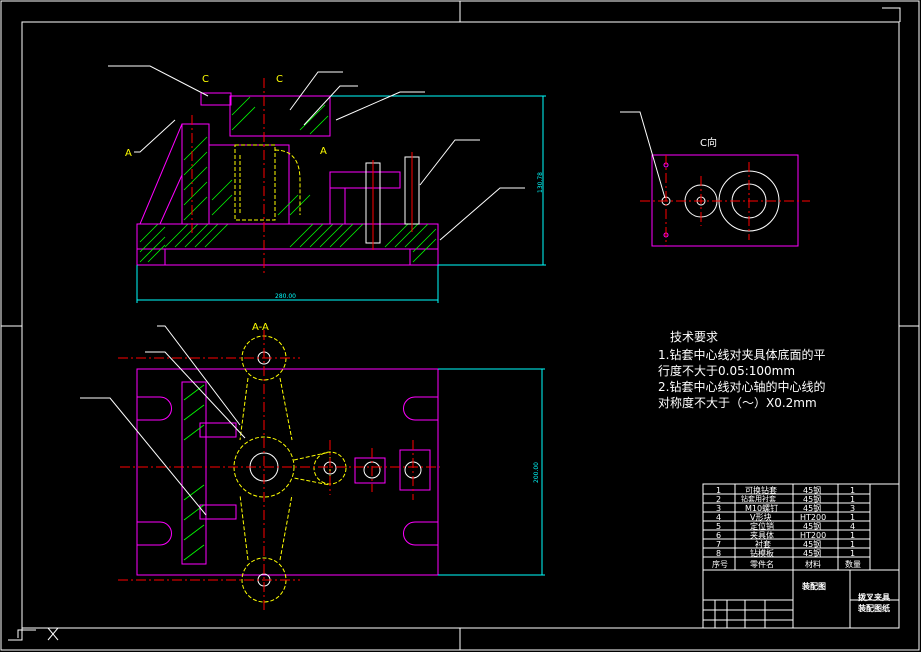 This screenshot has height=652, width=921. Describe the element at coordinates (853, 508) in the screenshot. I see `table-row-qty: 3` at that location.